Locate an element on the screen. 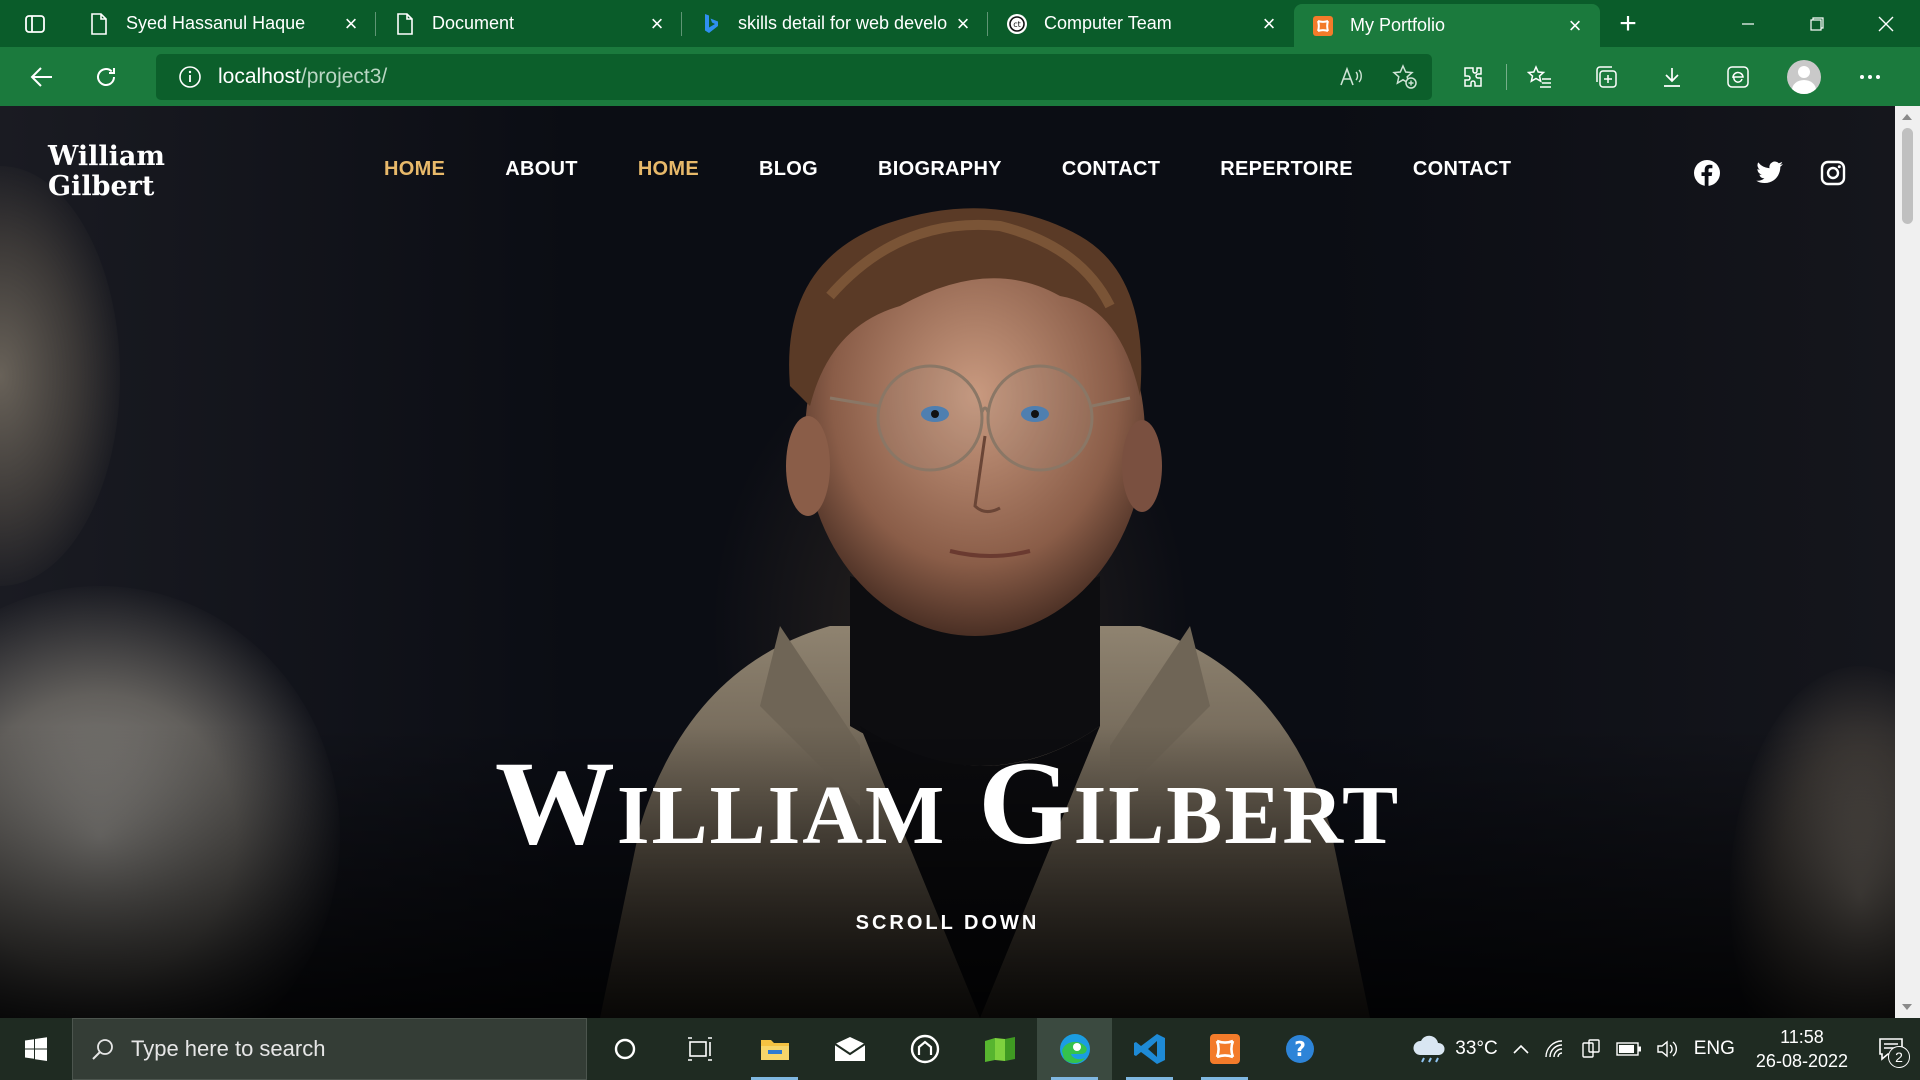 The image size is (1920, 1080). document-icon is located at coordinates (99, 23).